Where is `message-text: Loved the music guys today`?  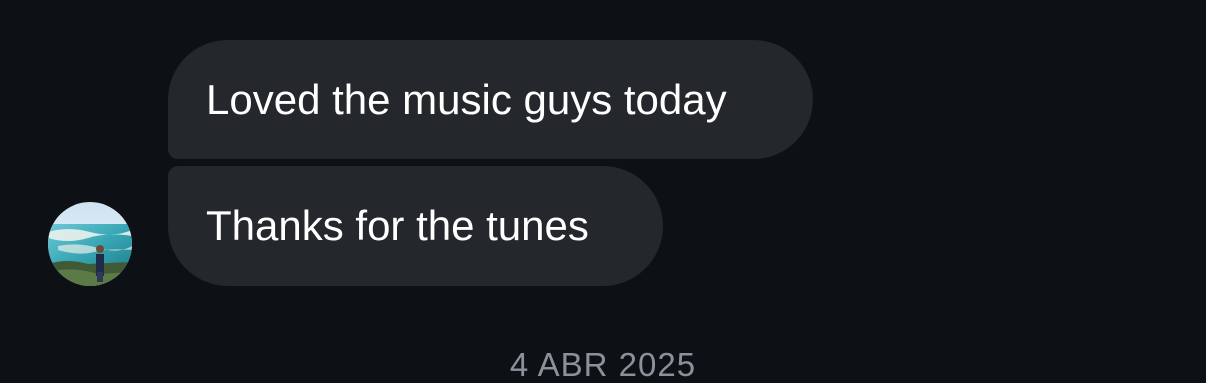
message-text: Loved the music guys today is located at coordinates (466, 99).